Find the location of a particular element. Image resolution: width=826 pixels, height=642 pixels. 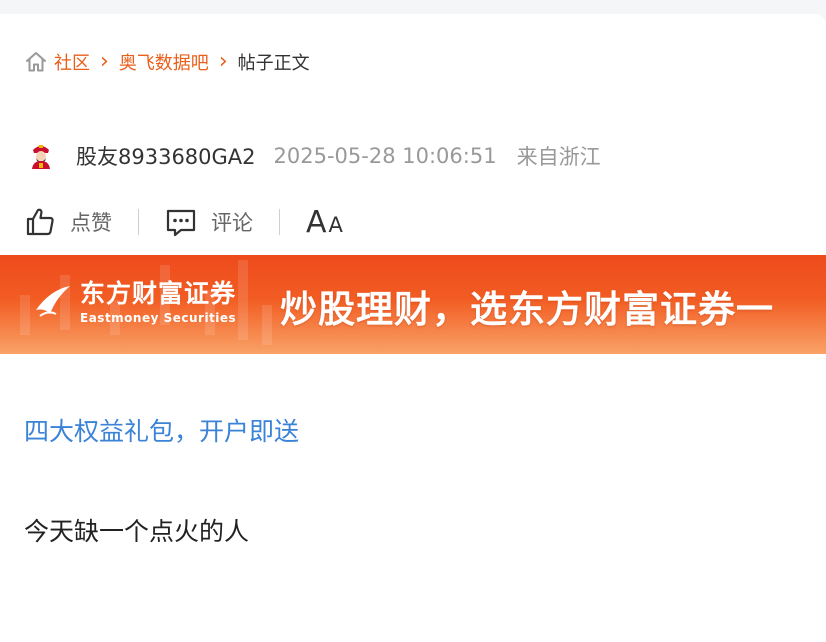

like-button: 点赞 is located at coordinates (68, 222).